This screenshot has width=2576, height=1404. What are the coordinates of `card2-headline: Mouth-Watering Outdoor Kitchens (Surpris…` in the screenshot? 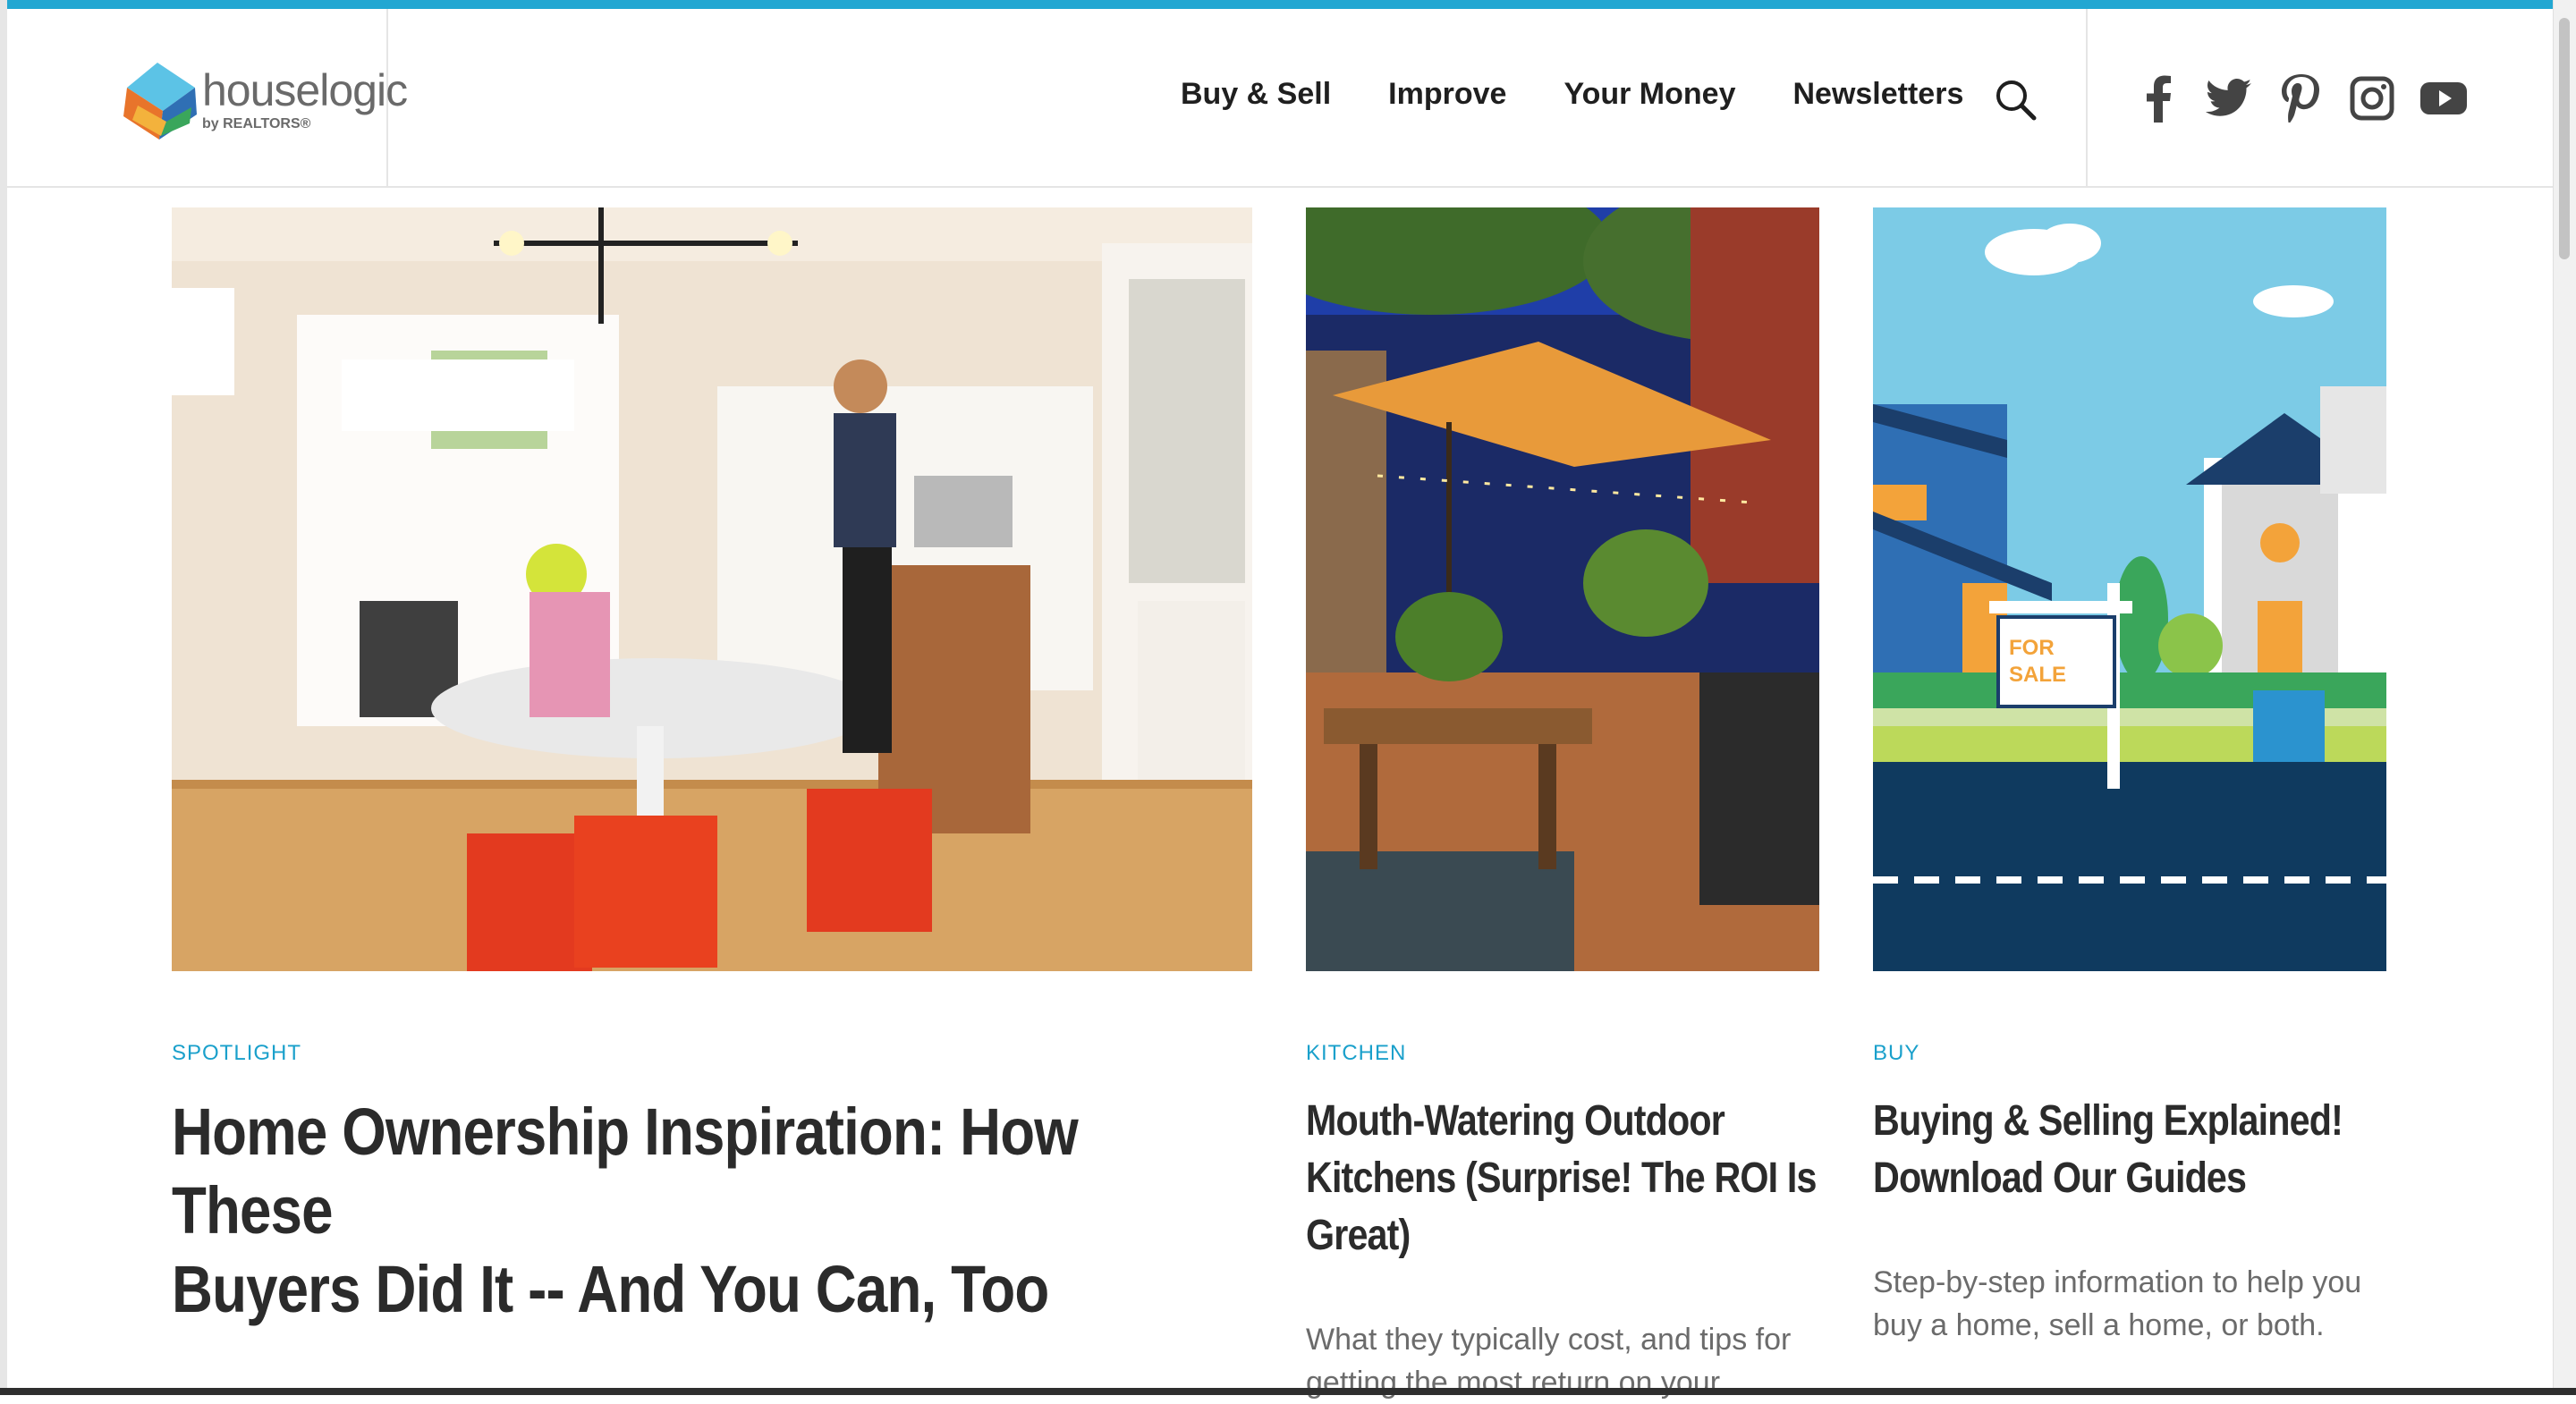 It's located at (1567, 1178).